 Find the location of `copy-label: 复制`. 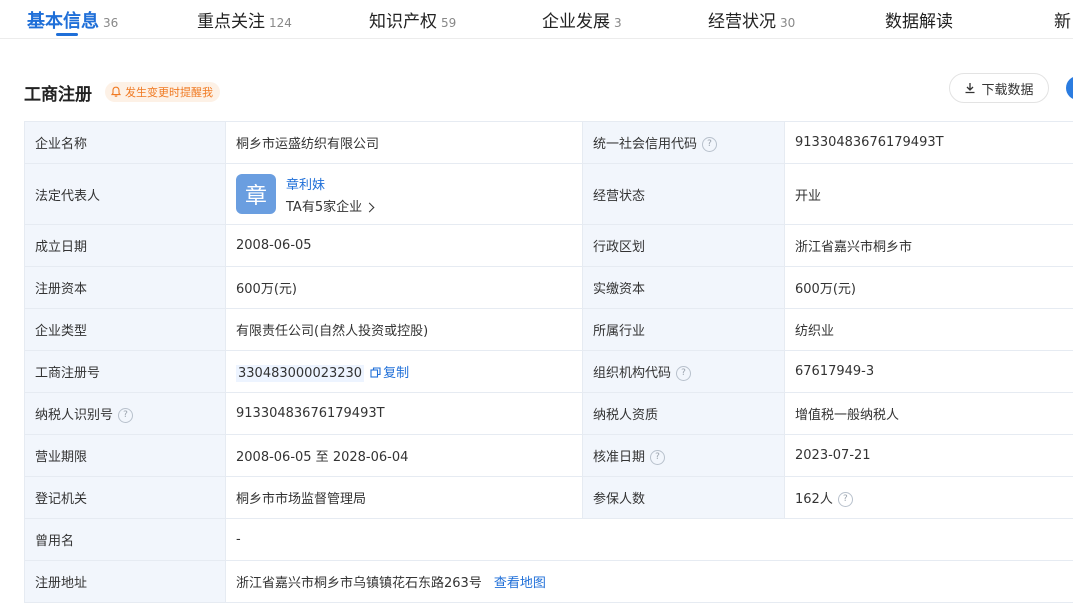

copy-label: 复制 is located at coordinates (396, 373).